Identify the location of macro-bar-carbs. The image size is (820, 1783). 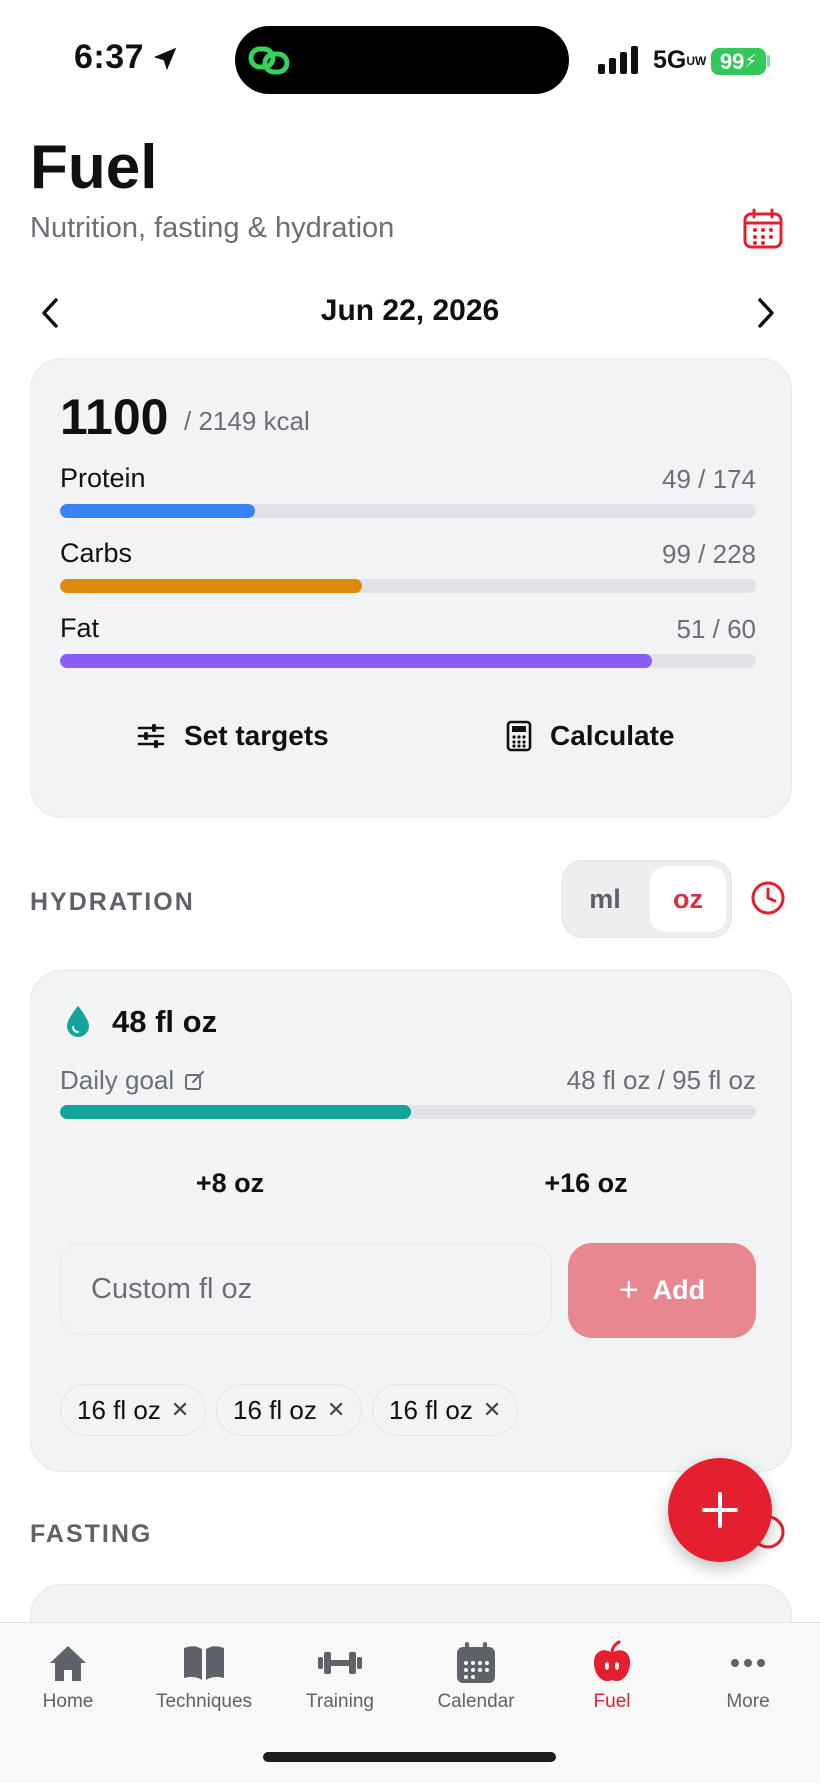
(408, 586).